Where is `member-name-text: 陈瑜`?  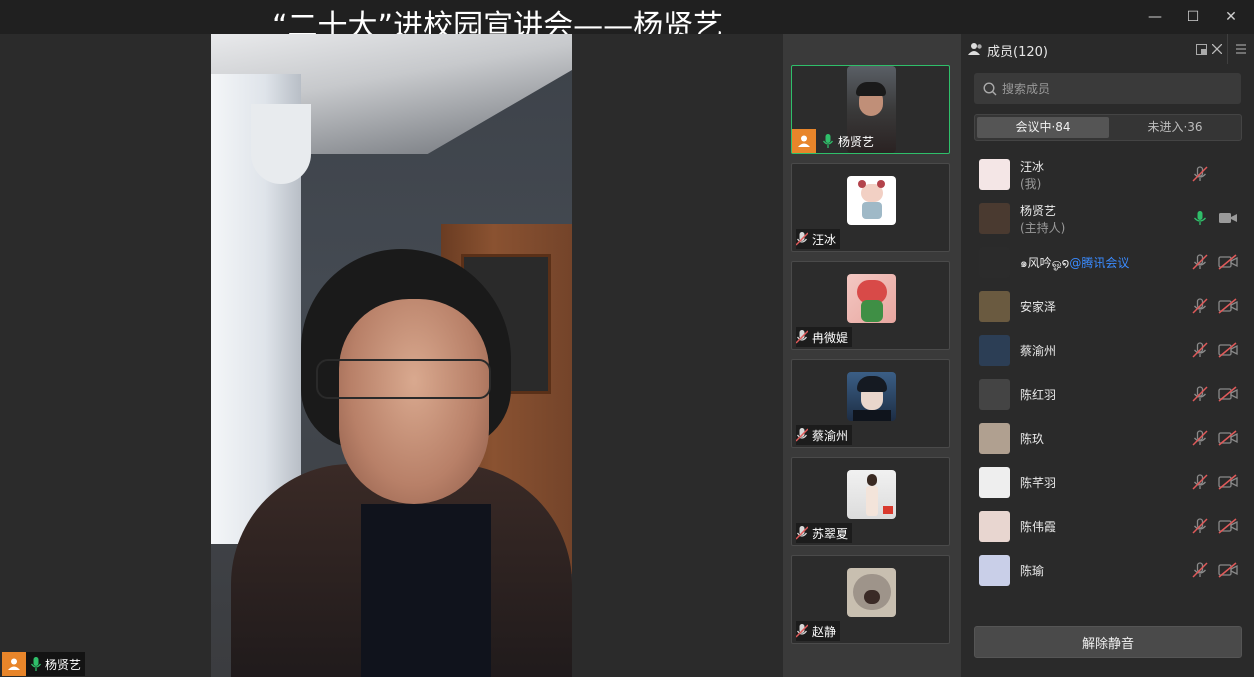 member-name-text: 陈瑜 is located at coordinates (1032, 571).